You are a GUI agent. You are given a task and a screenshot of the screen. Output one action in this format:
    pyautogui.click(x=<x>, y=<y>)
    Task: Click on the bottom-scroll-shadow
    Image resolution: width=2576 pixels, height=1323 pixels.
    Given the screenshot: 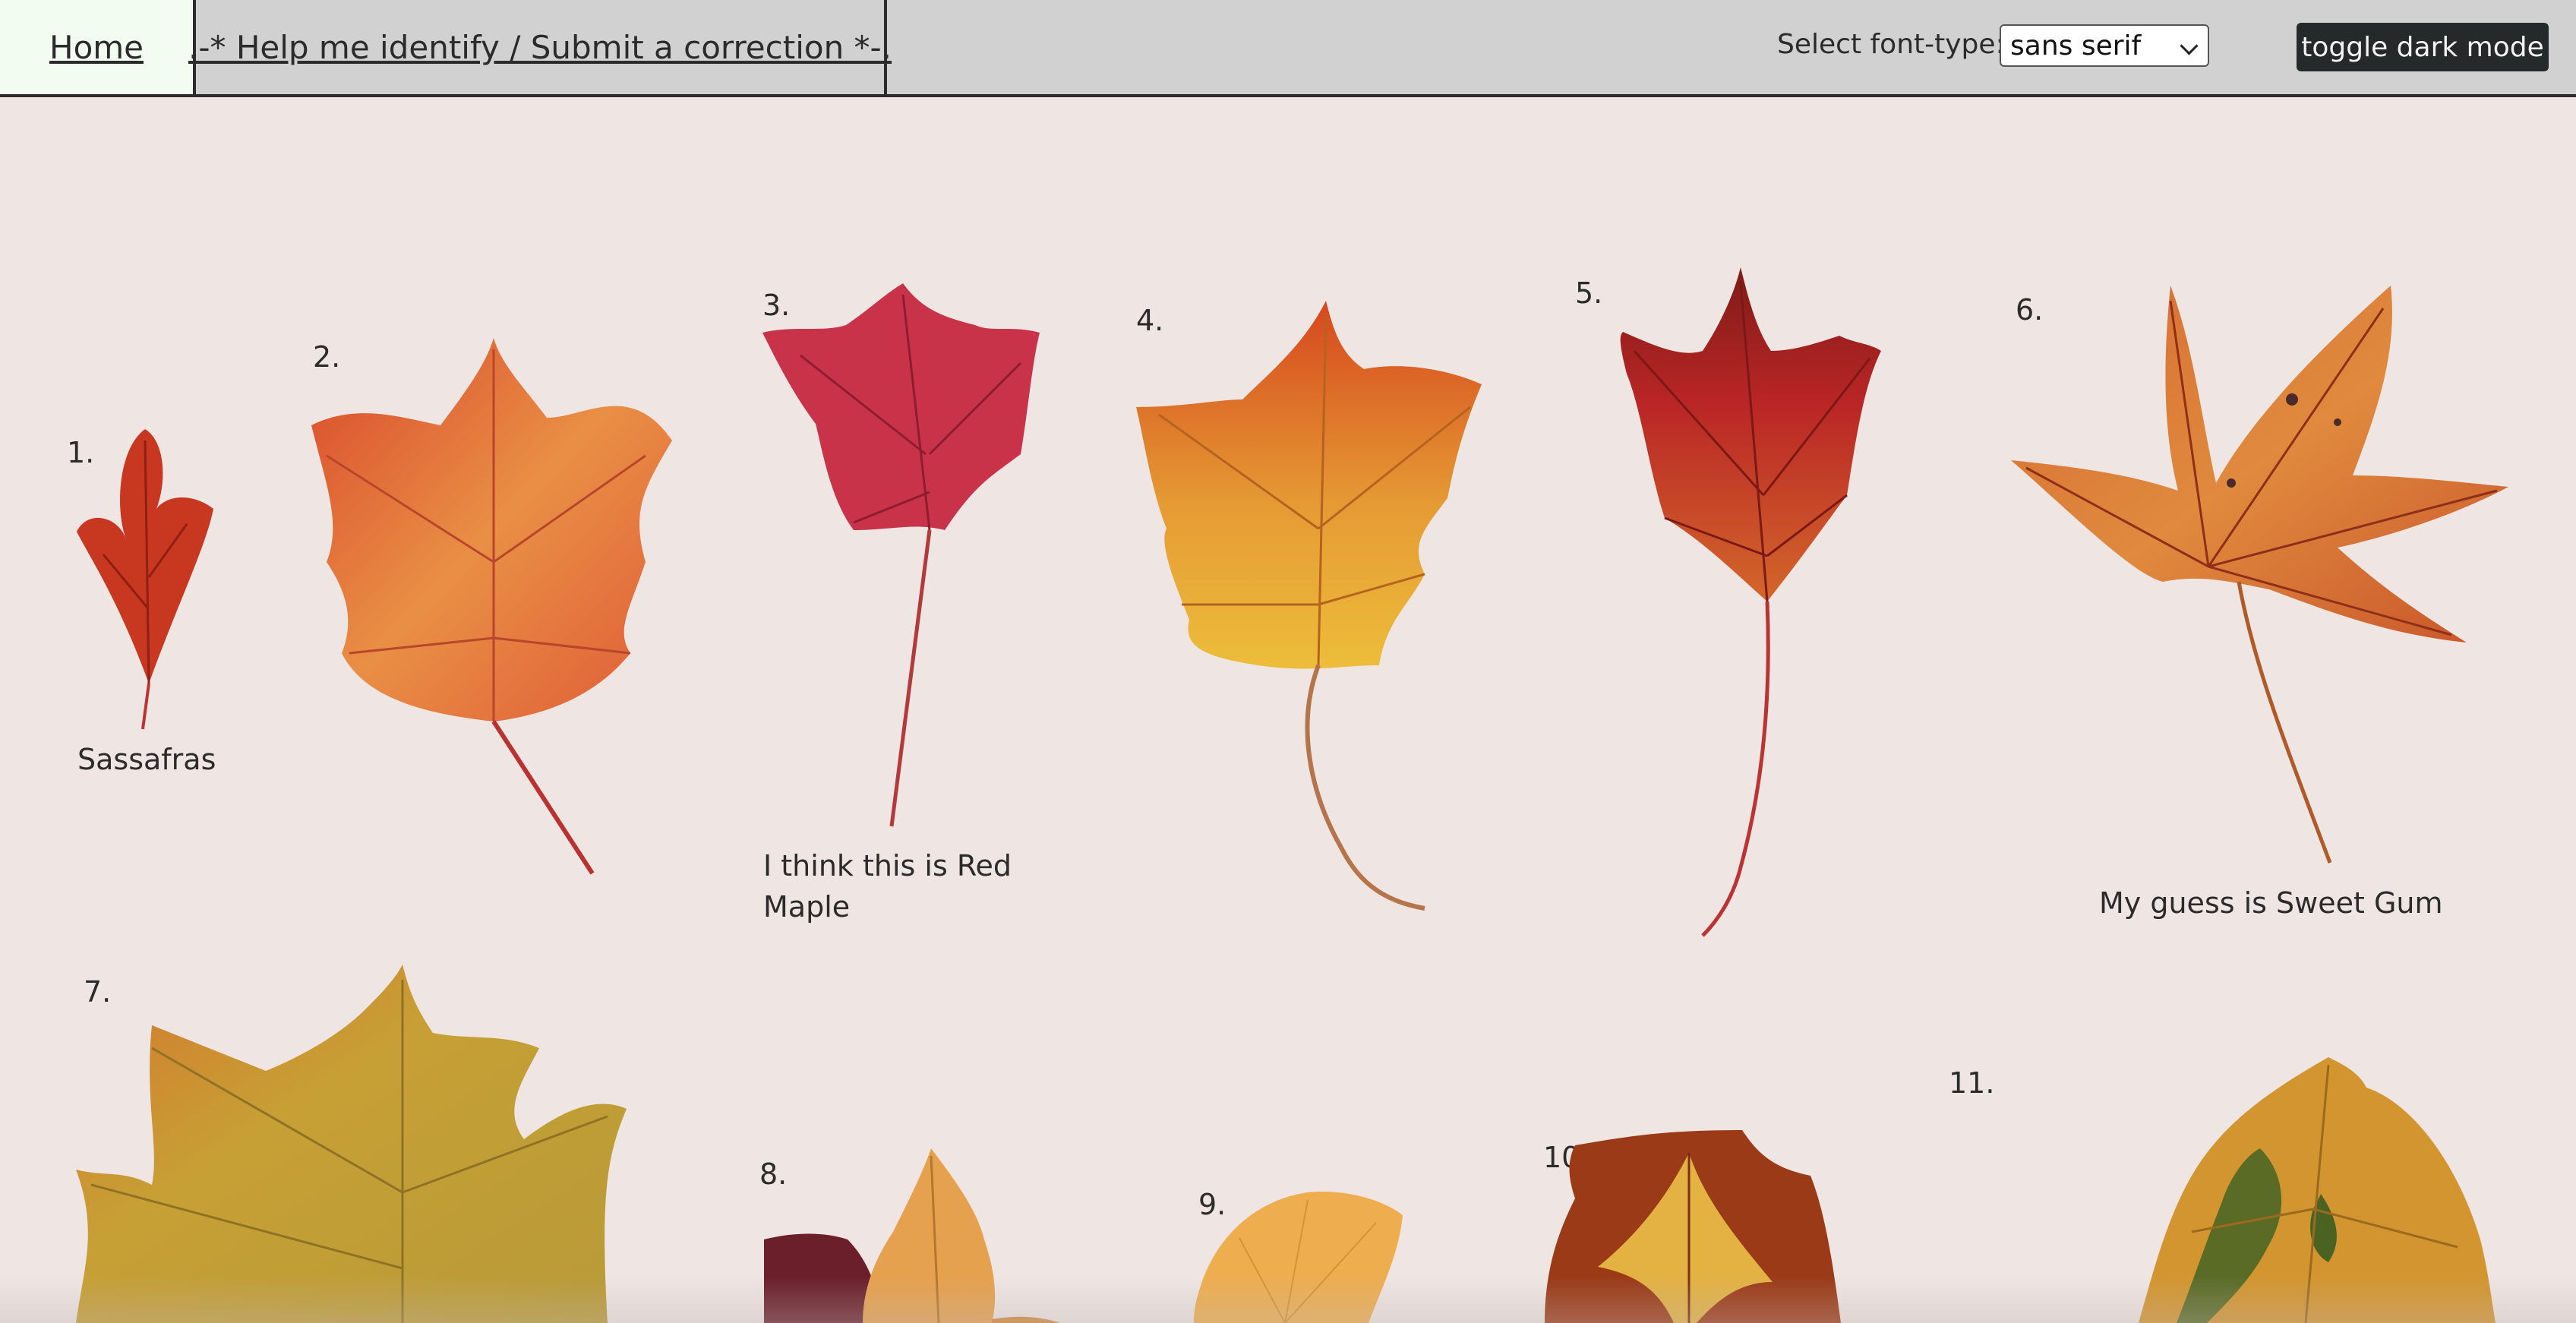 What is the action you would take?
    pyautogui.click(x=1288, y=1299)
    